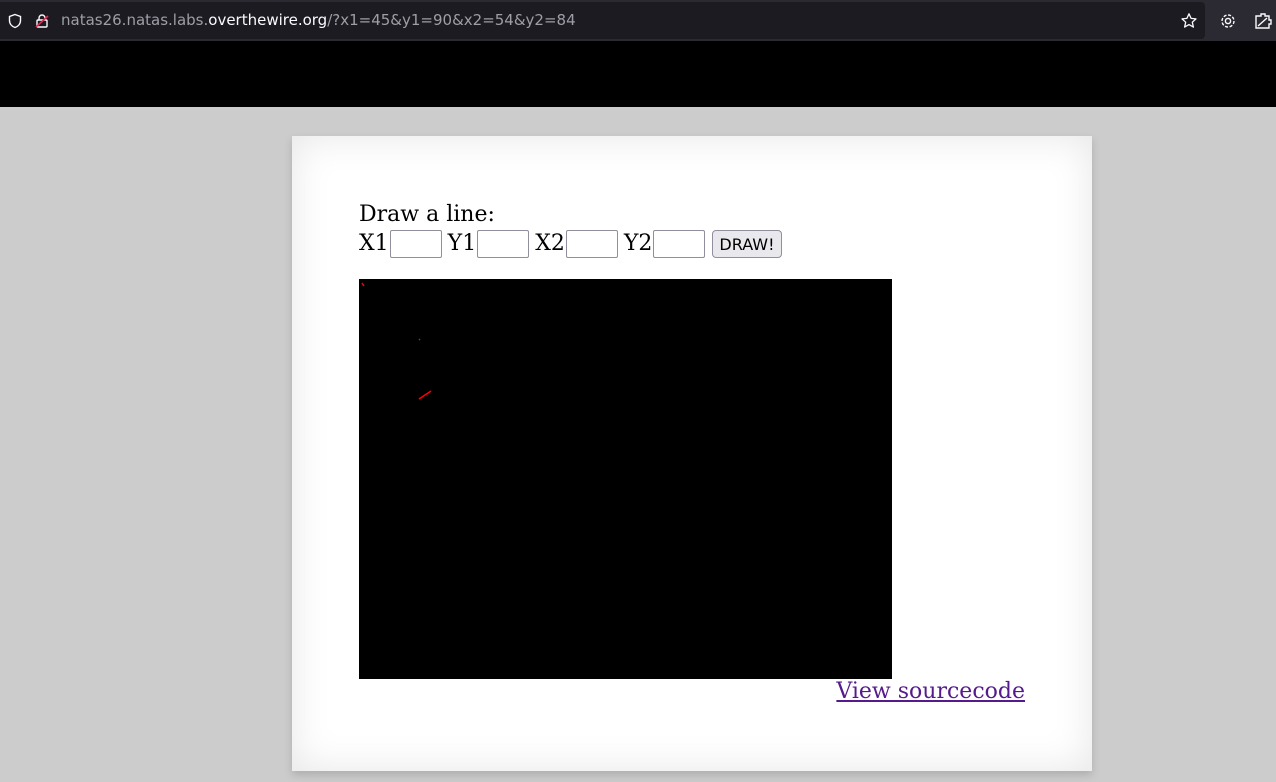  Describe the element at coordinates (591, 244) in the screenshot. I see `x2-input` at that location.